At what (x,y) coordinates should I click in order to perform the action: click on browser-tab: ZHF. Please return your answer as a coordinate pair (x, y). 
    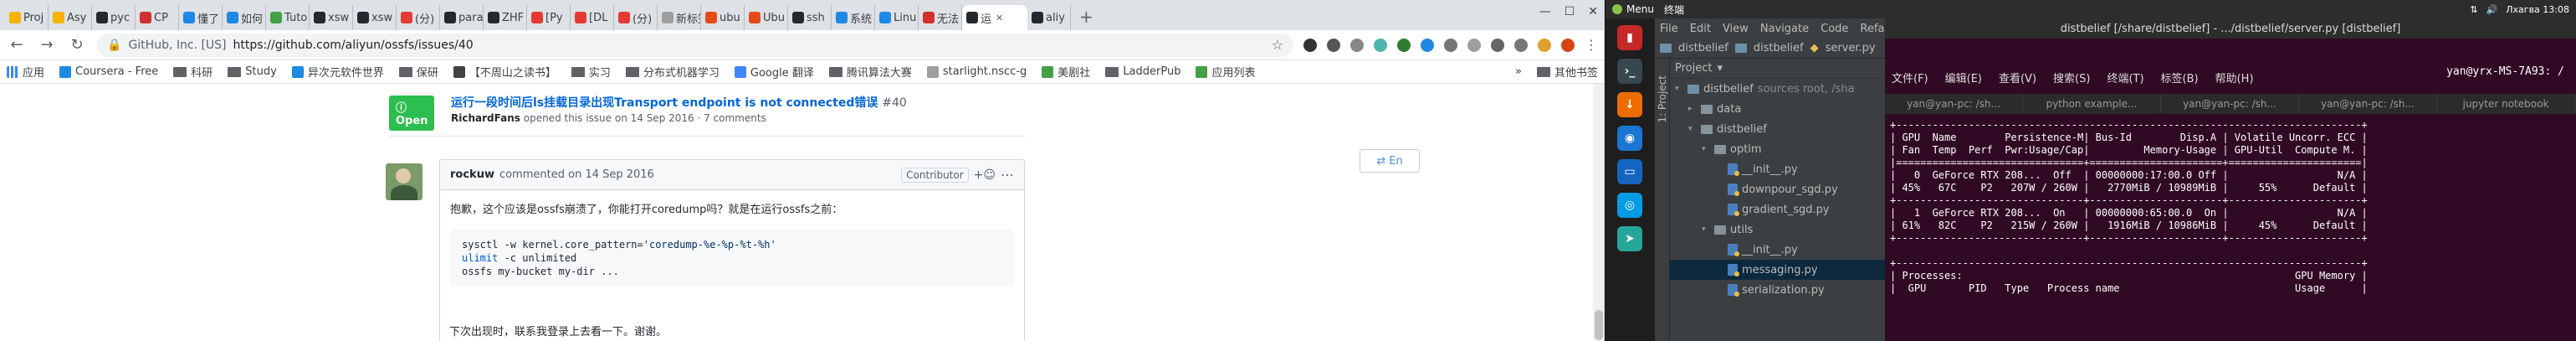
    Looking at the image, I should click on (506, 17).